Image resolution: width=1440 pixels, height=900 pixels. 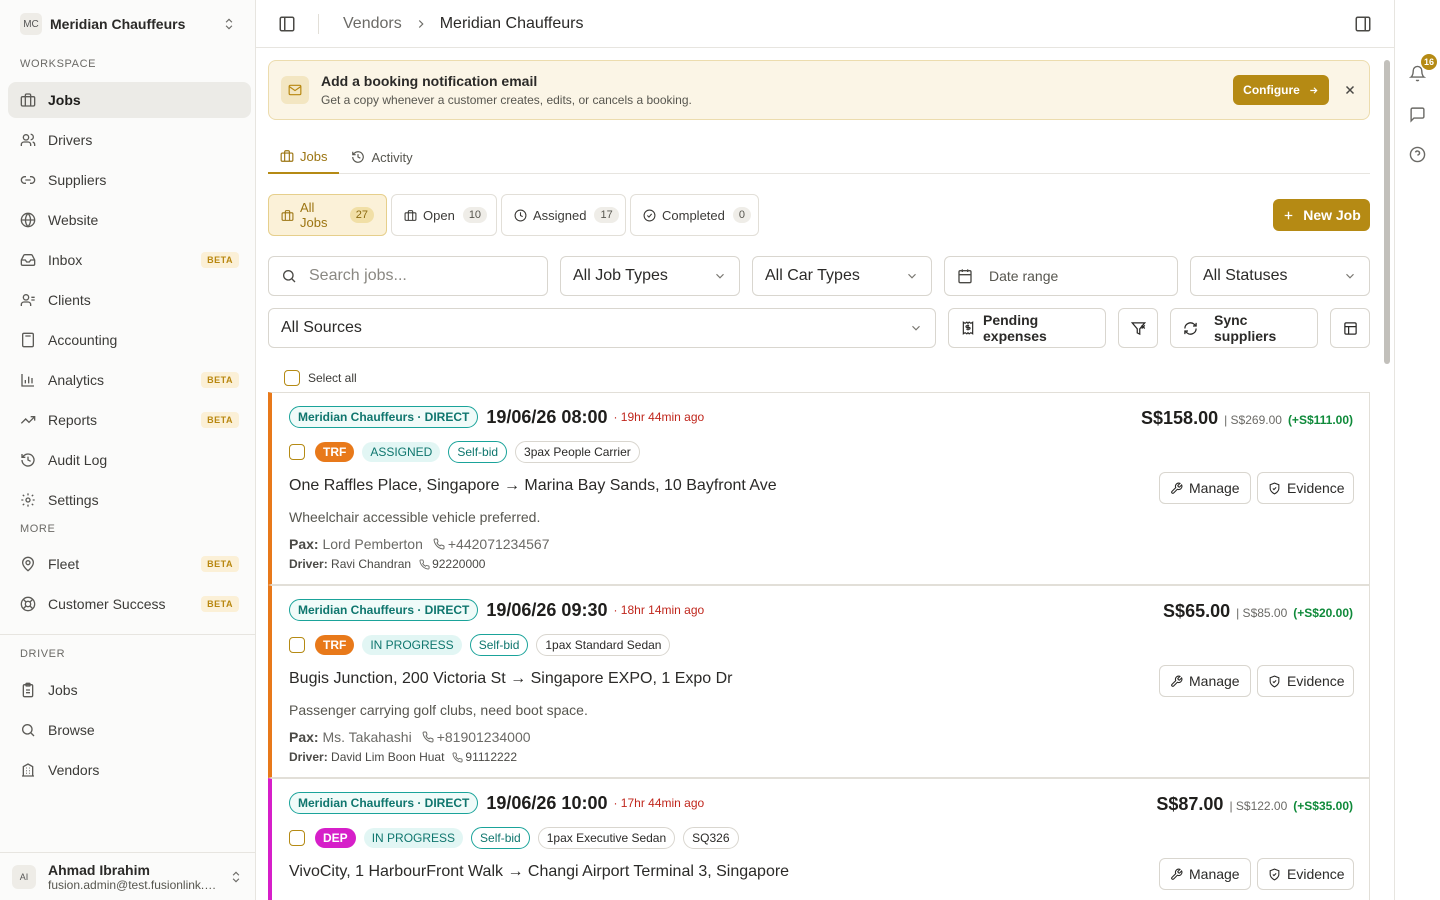 What do you see at coordinates (1363, 24) in the screenshot?
I see `panel-right-icon` at bounding box center [1363, 24].